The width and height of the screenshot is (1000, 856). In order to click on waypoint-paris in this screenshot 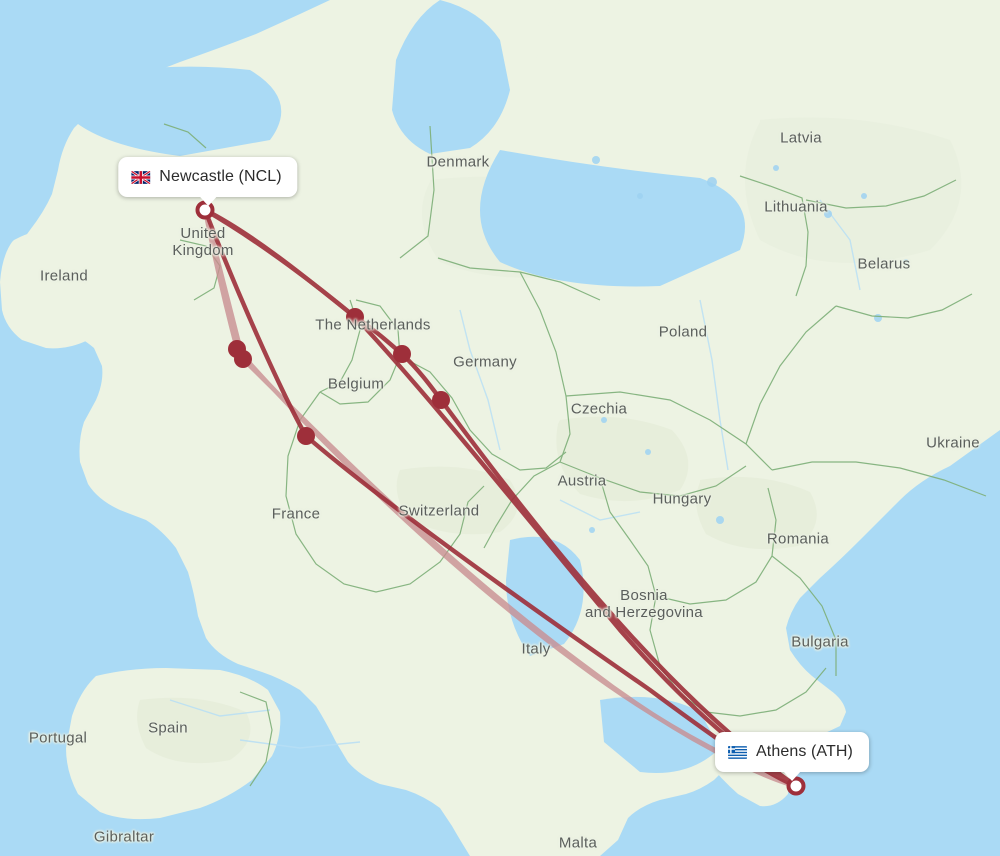, I will do `click(306, 436)`.